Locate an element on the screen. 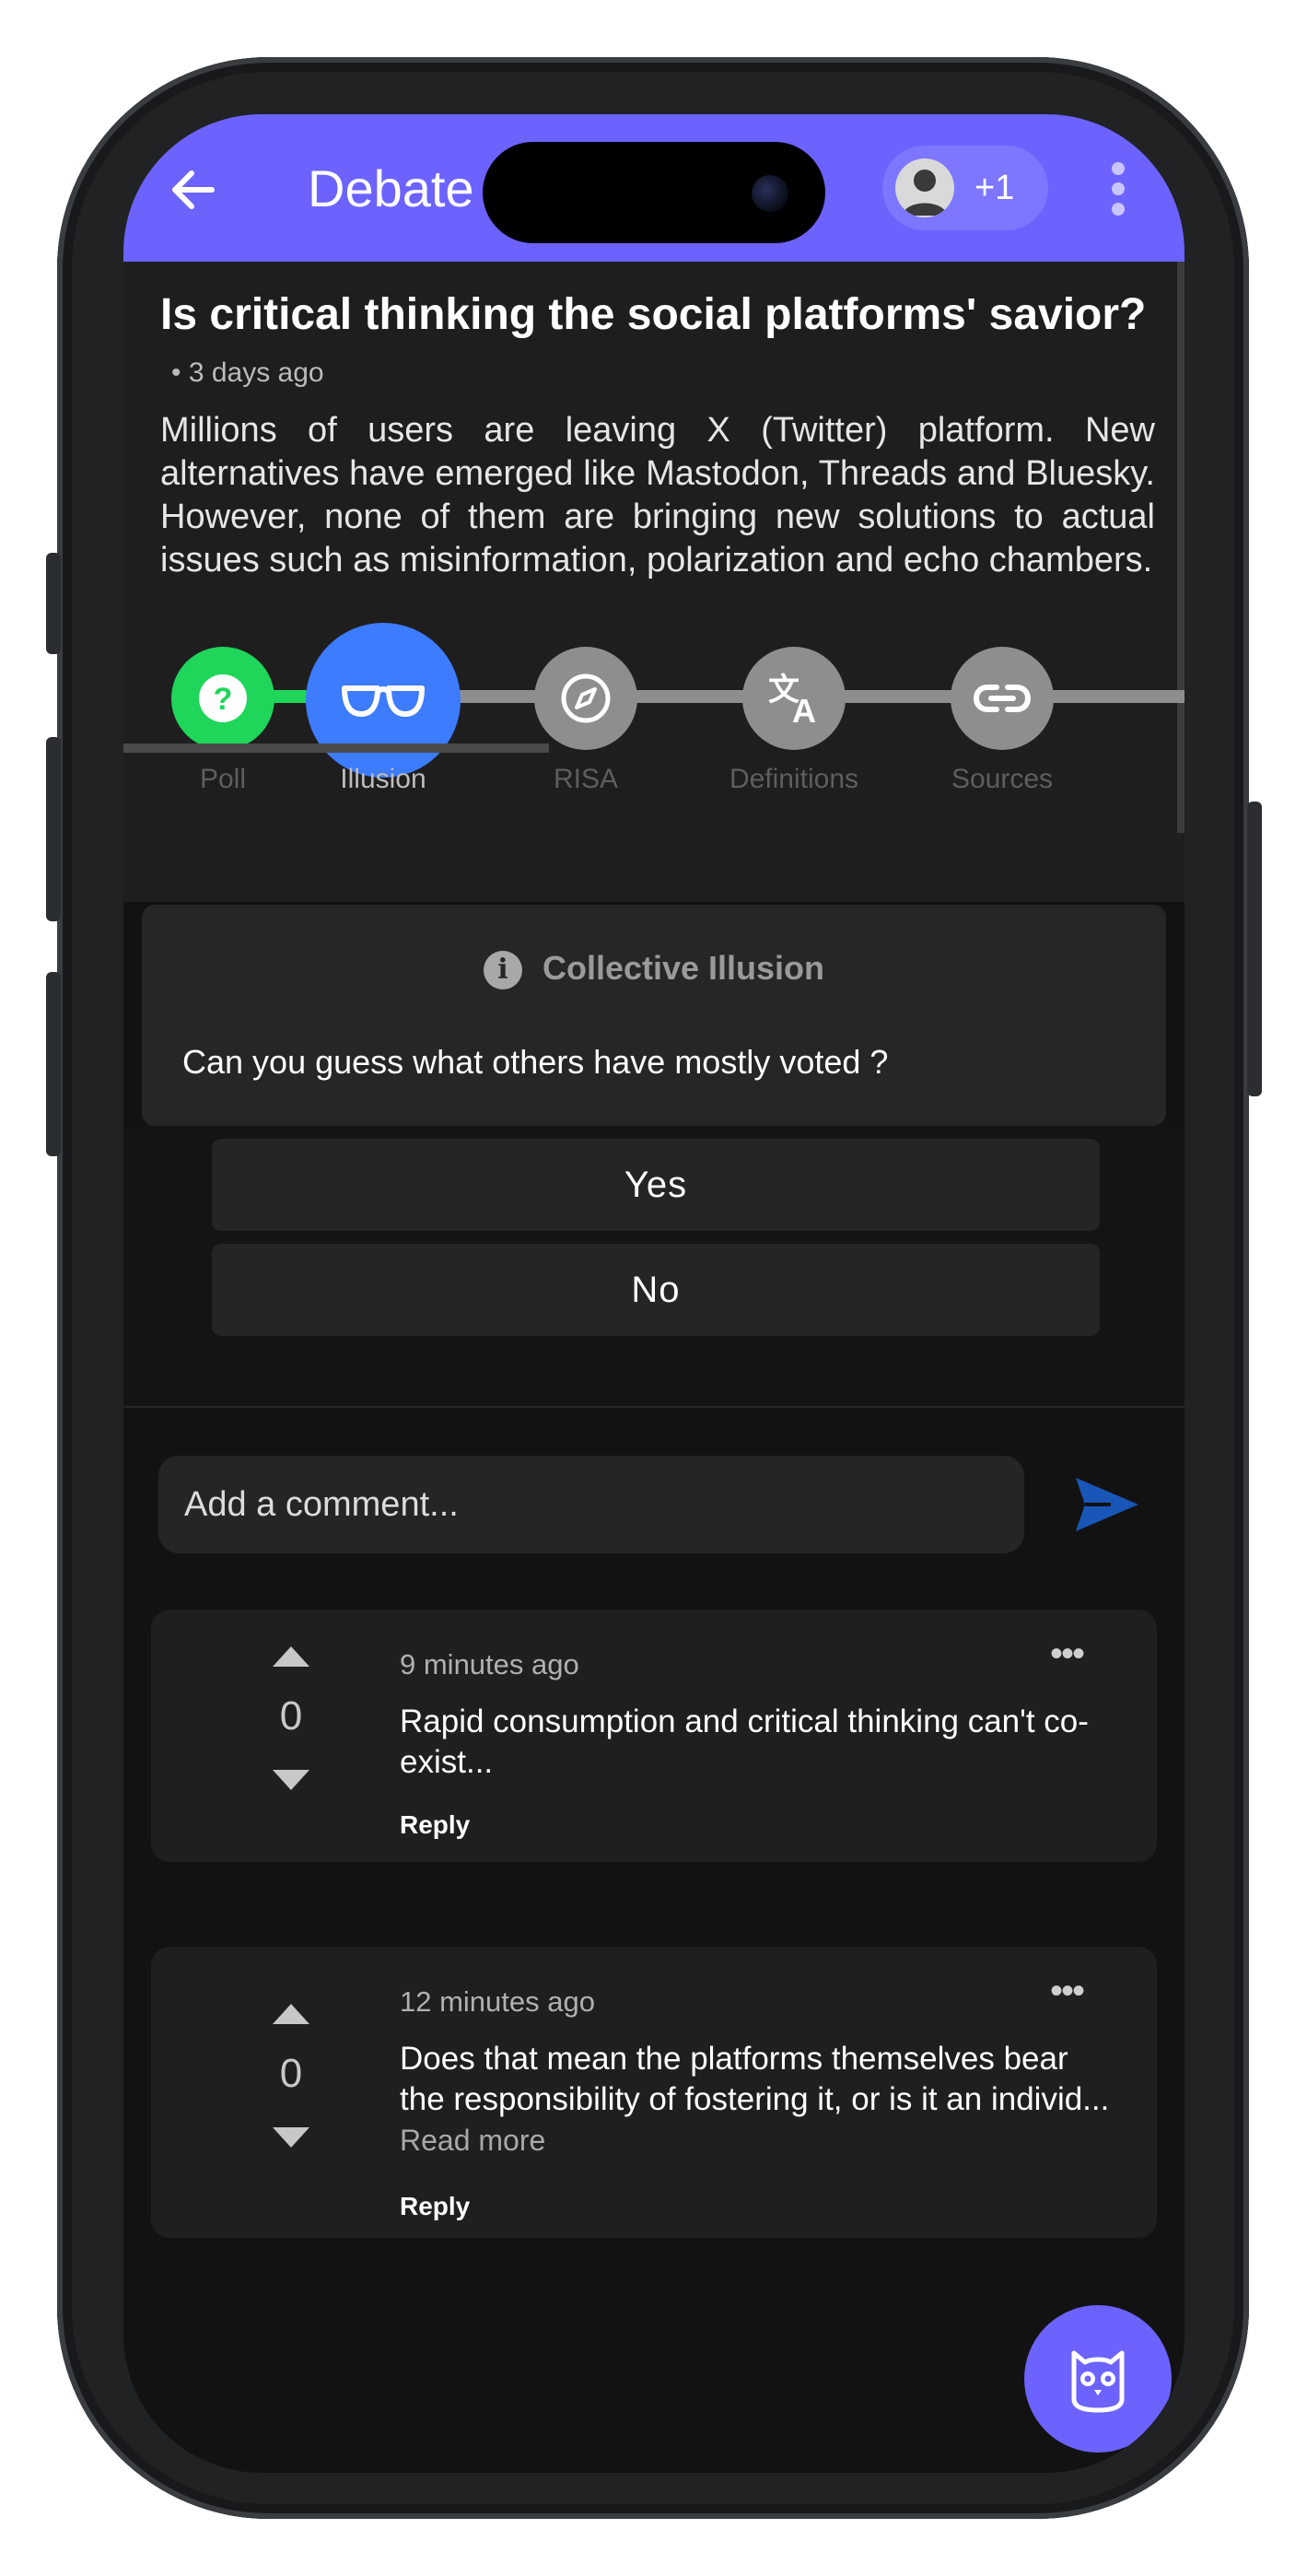 This screenshot has height=2576, width=1307. comment-timestamp: 12 minutes ago is located at coordinates (498, 2001).